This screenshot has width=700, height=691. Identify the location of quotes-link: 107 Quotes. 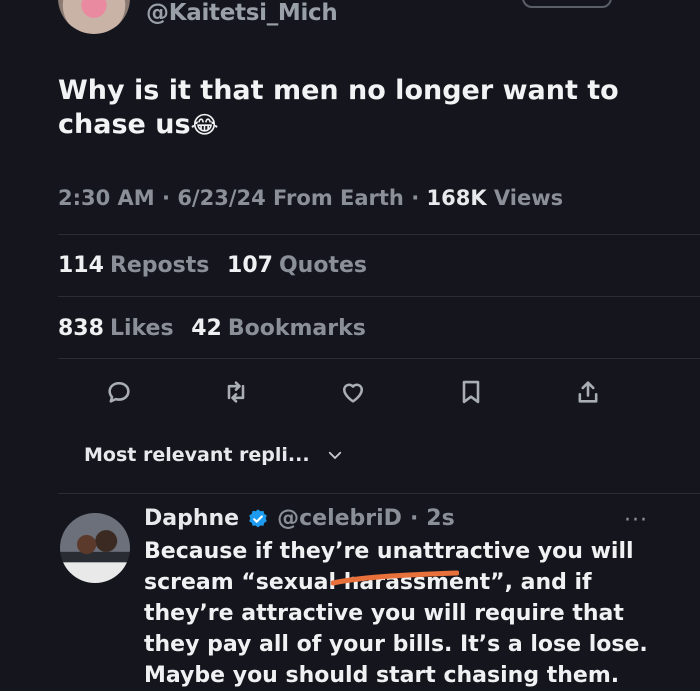
(297, 265).